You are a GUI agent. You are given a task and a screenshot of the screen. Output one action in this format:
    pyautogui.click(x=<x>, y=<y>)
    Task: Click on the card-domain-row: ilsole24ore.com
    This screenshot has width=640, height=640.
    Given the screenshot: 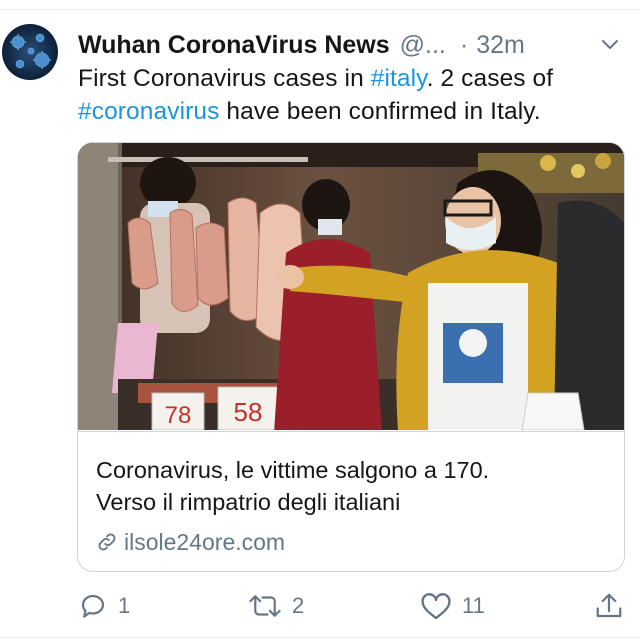 What is the action you would take?
    pyautogui.click(x=190, y=542)
    